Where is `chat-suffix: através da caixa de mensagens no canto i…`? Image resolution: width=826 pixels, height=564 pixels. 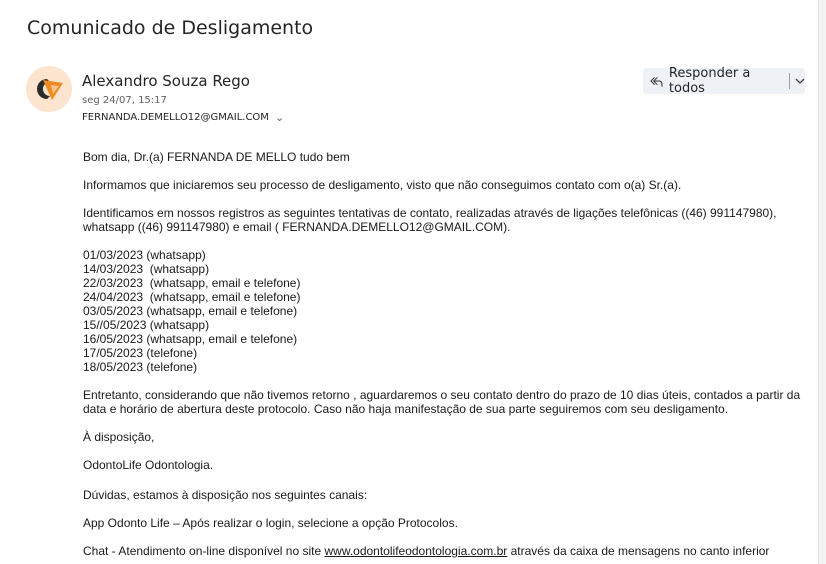
chat-suffix: através da caixa de mensagens no canto i… is located at coordinates (638, 551).